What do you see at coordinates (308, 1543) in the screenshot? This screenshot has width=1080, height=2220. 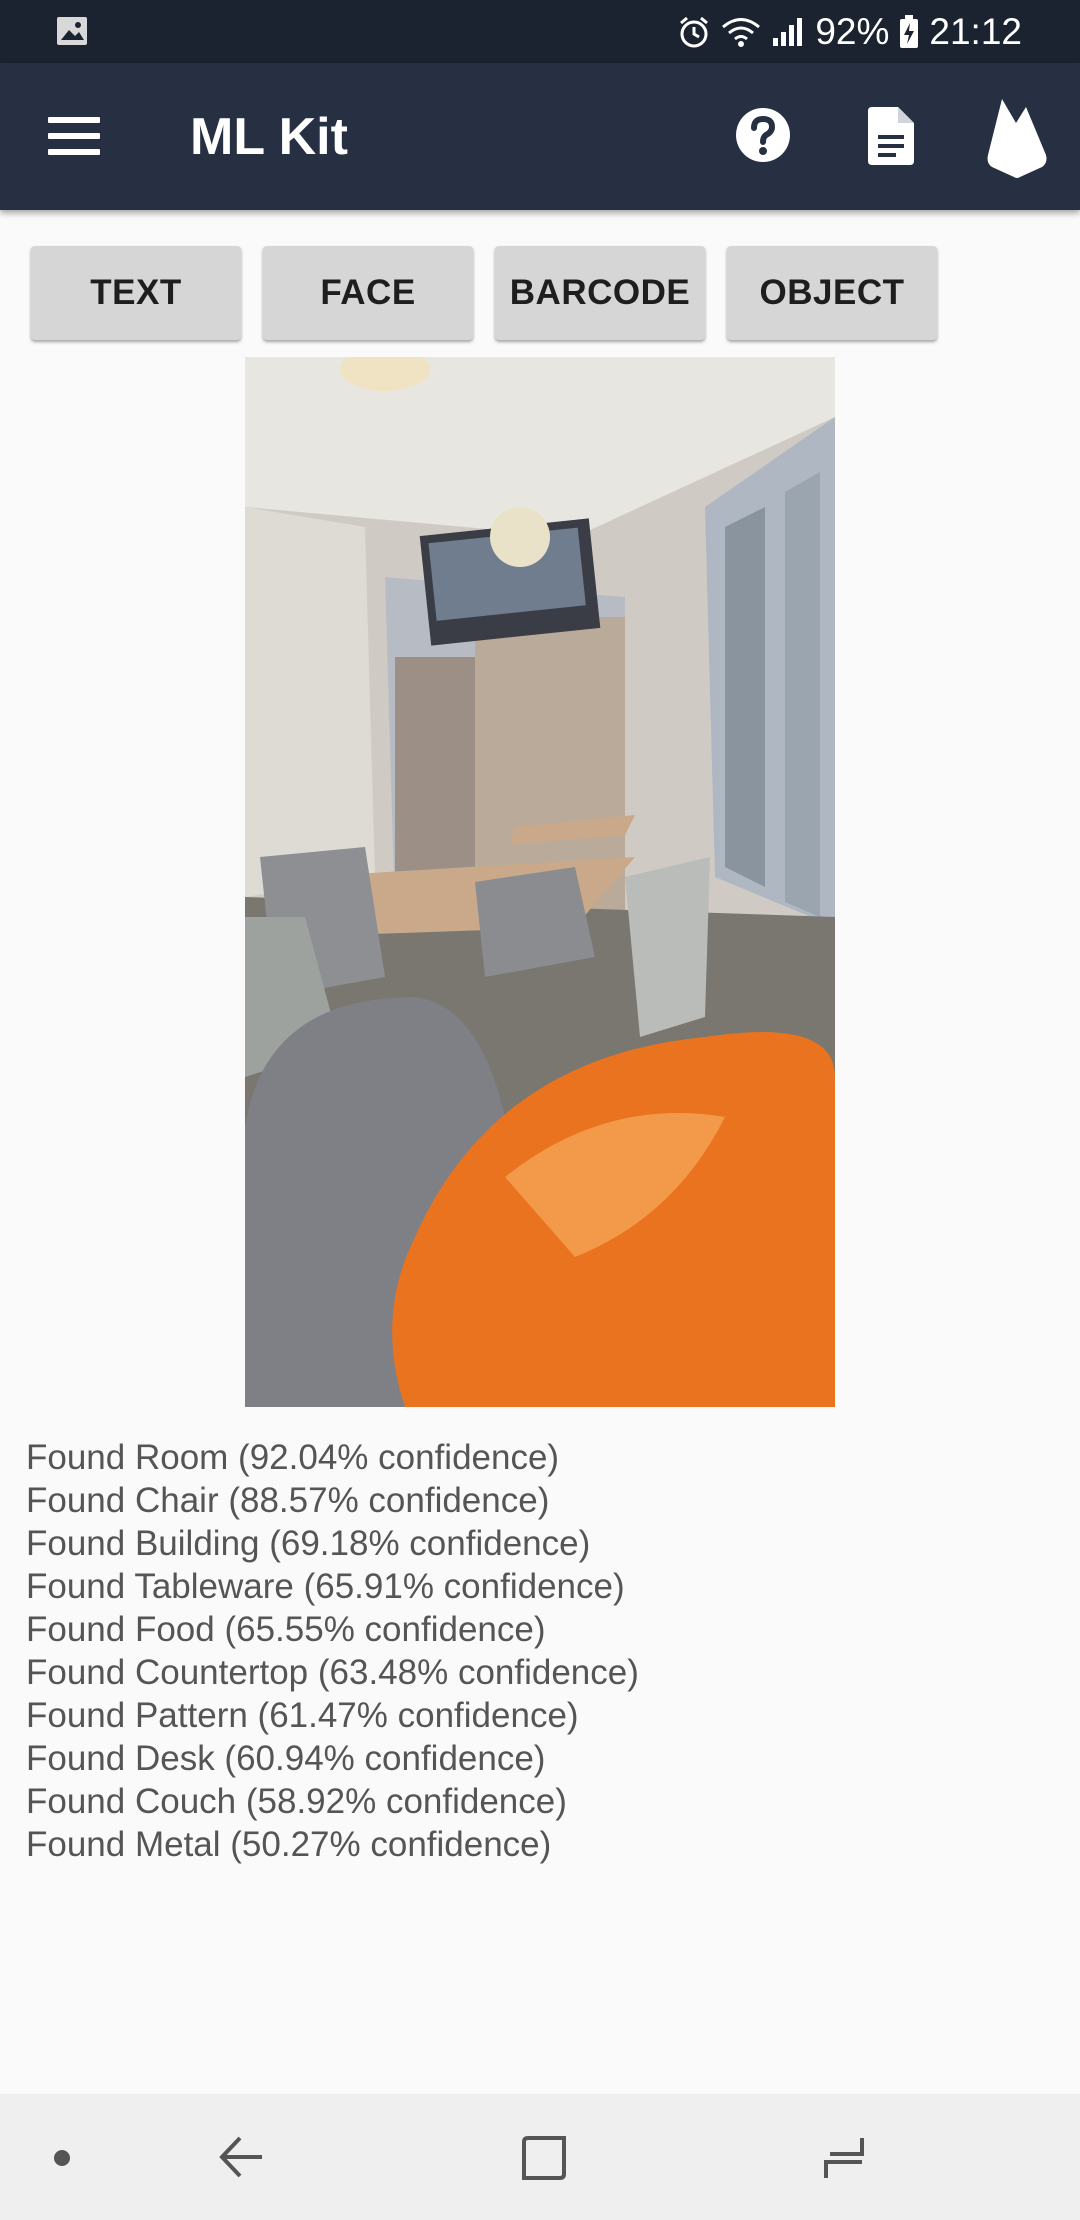 I see `result-item: Found Building (69.18% confidence)` at bounding box center [308, 1543].